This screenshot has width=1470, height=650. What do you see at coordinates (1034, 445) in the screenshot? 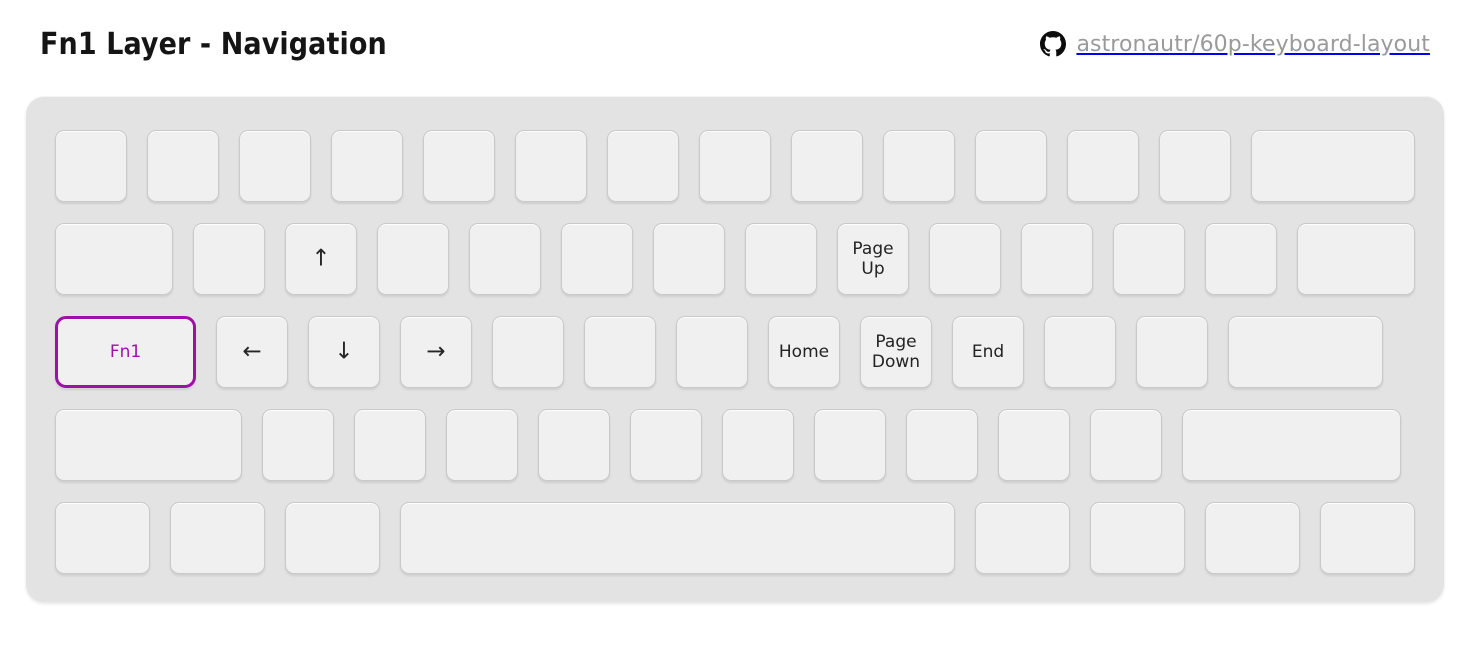
I see `key-blank-r4-c10` at bounding box center [1034, 445].